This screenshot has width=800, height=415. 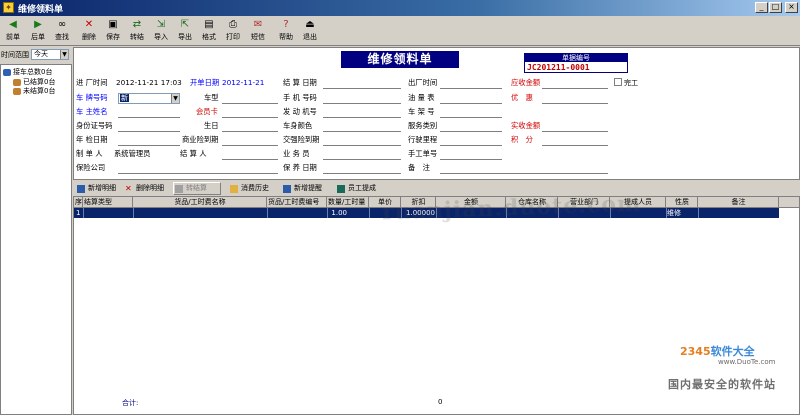 I want to click on fuel-label: 油 量 表, so click(x=421, y=97).